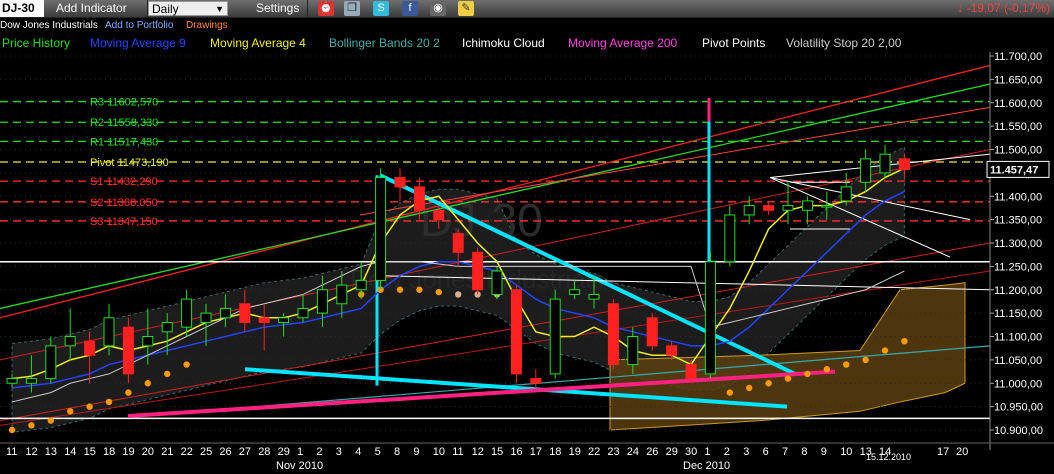  Describe the element at coordinates (109, 452) in the screenshot. I see `x-axis-label: 18` at that location.